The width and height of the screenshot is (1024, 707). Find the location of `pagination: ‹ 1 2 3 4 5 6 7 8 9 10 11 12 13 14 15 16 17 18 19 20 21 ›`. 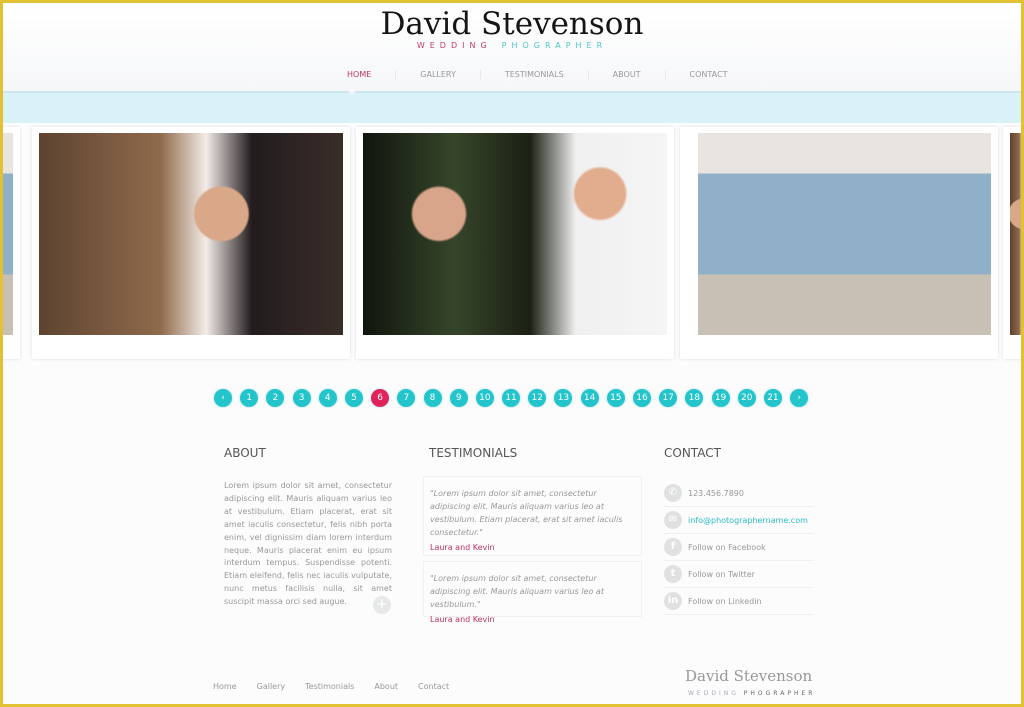

pagination: ‹ 1 2 3 4 5 6 7 8 9 10 11 12 13 14 15 16 17 18 19 20 21 › is located at coordinates (511, 398).